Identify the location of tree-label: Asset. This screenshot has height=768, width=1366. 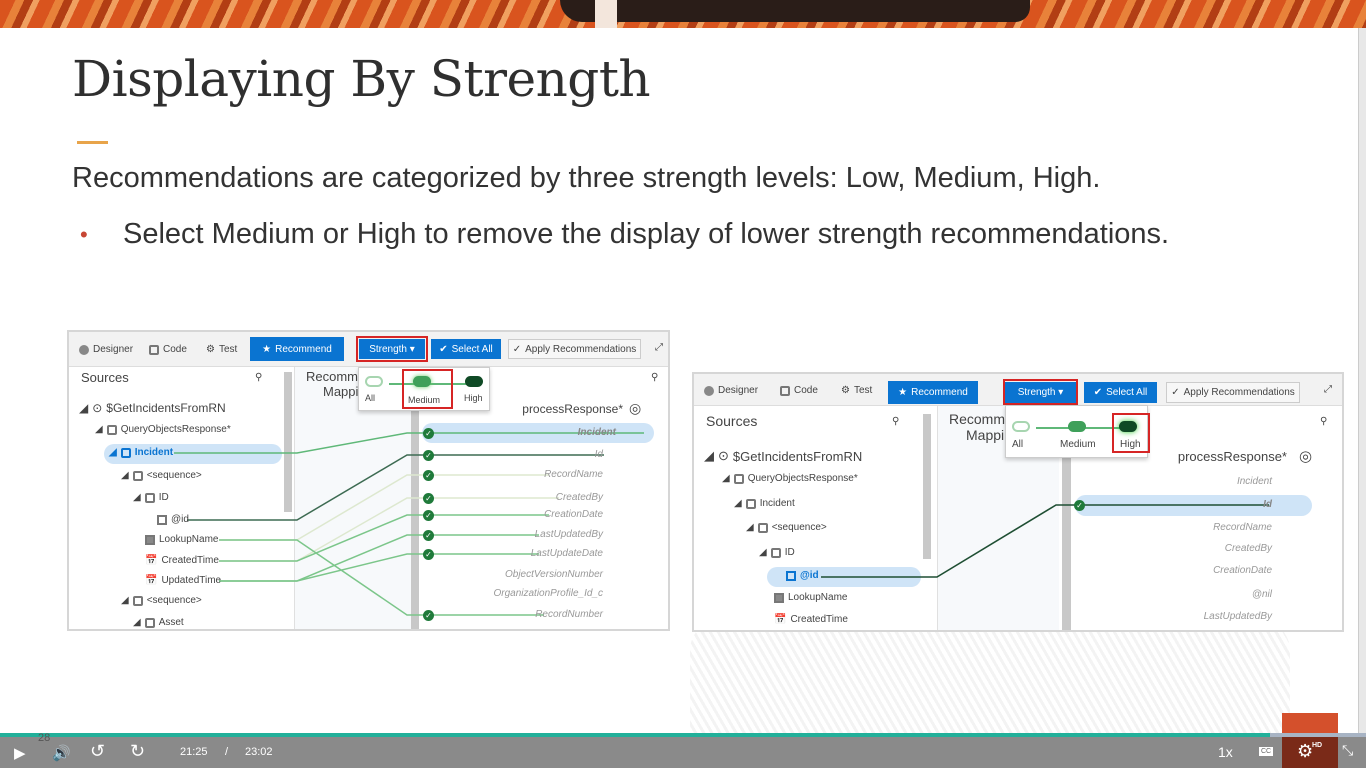
(171, 622).